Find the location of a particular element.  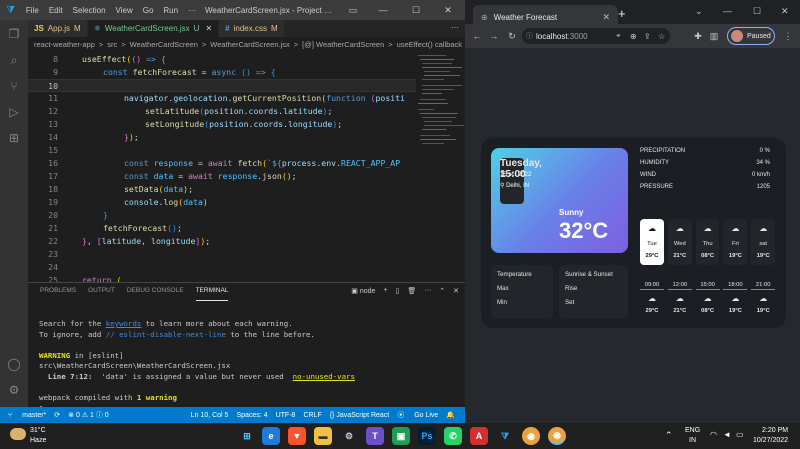

trash-icon: 🗑 is located at coordinates (411, 291).